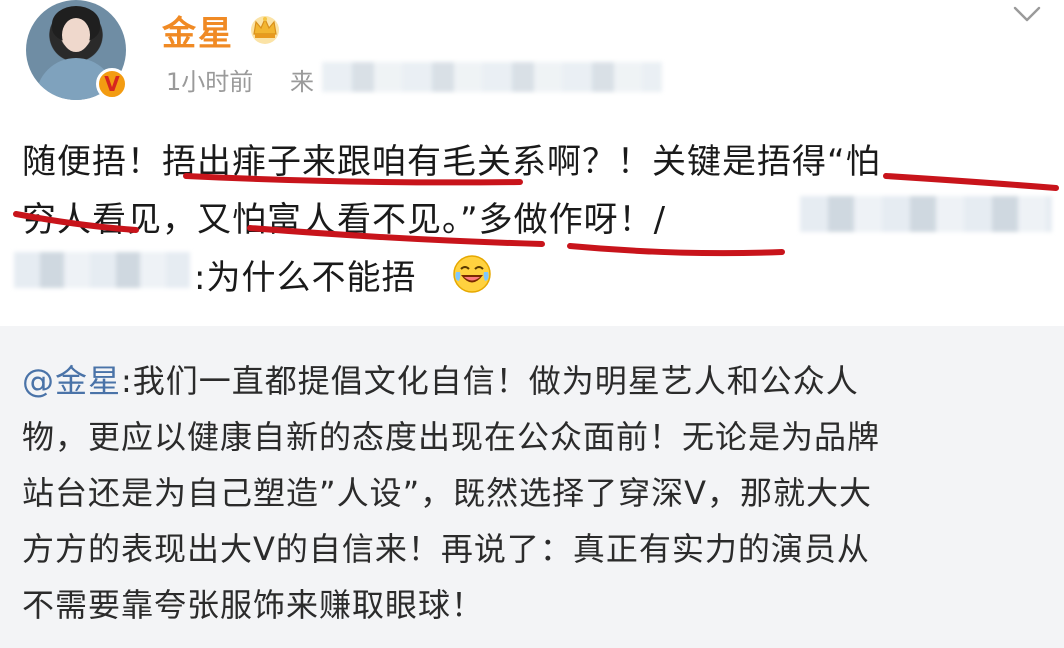 The height and width of the screenshot is (648, 1064). What do you see at coordinates (305, 278) in the screenshot?
I see `post-body-line-3: :为什么不能捂` at bounding box center [305, 278].